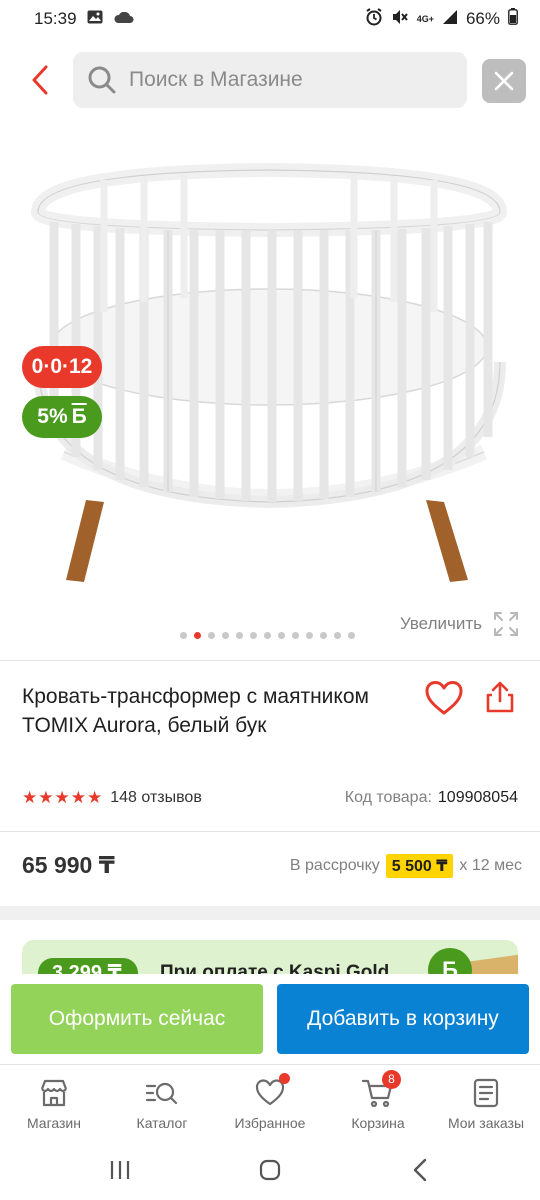 This screenshot has width=540, height=1200. Describe the element at coordinates (450, 961) in the screenshot. I see `bonus-coin-icon: Б` at that location.